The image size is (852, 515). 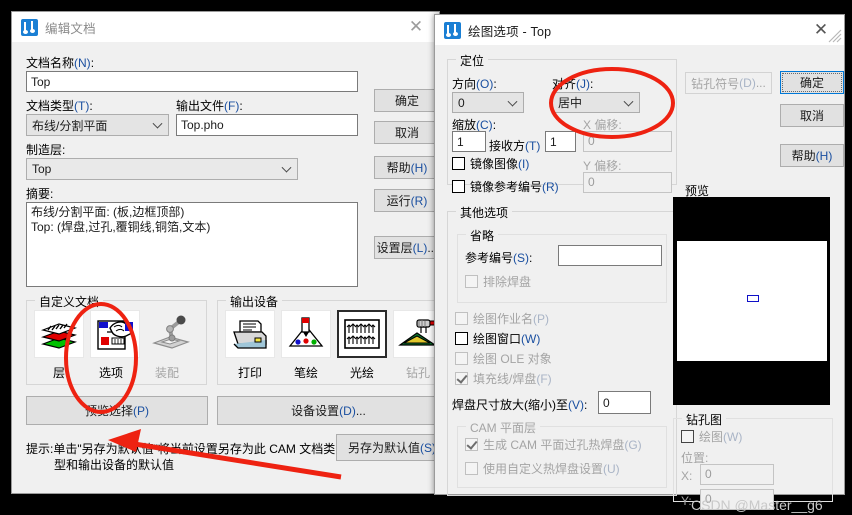 I want to click on summary-textarea: 布线/分割平面: (板,边框顶部) Top: (焊盘,过孔,覆铜线,铜箔,文本), so click(x=192, y=244).